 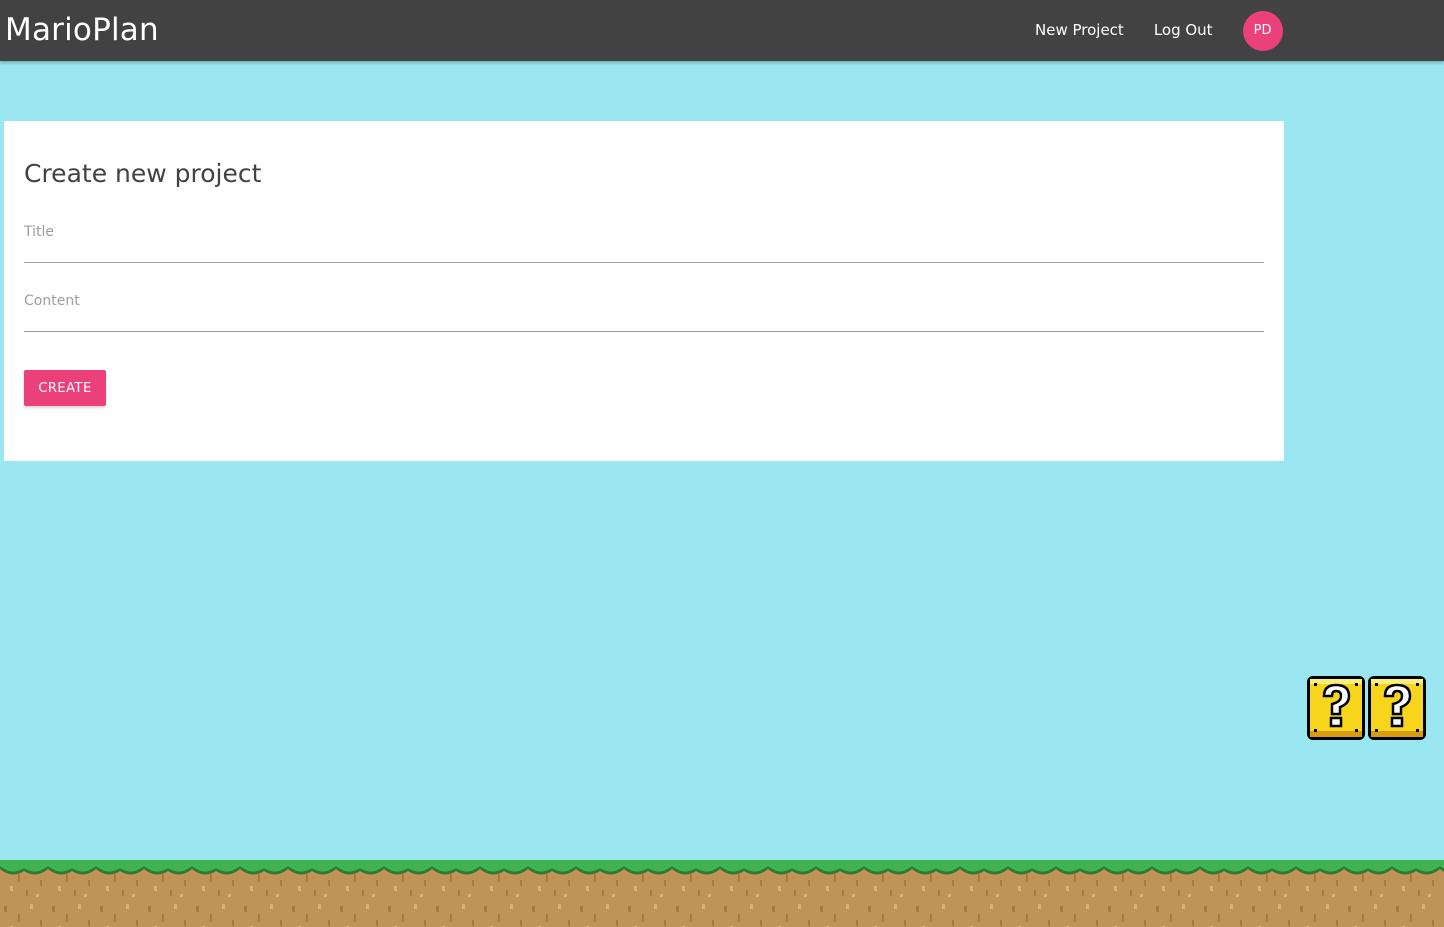 I want to click on user-avatar: PD, so click(x=1262, y=30).